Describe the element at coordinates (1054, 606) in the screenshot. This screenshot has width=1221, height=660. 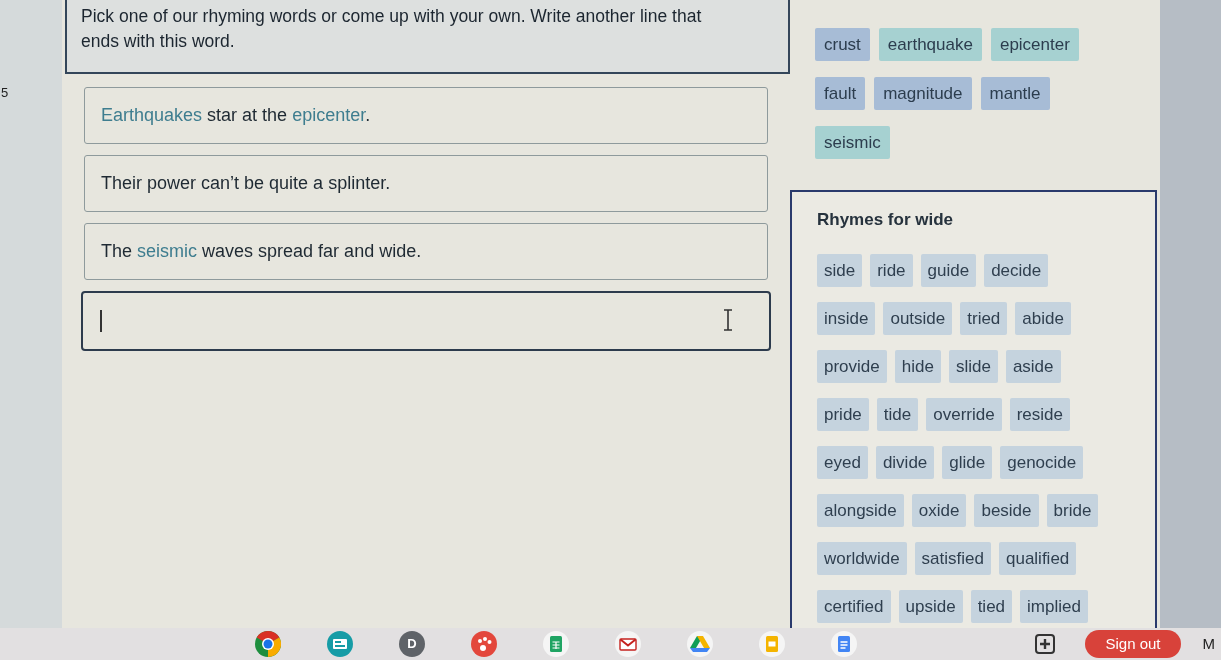
I see `rhyme-chip: implied` at that location.